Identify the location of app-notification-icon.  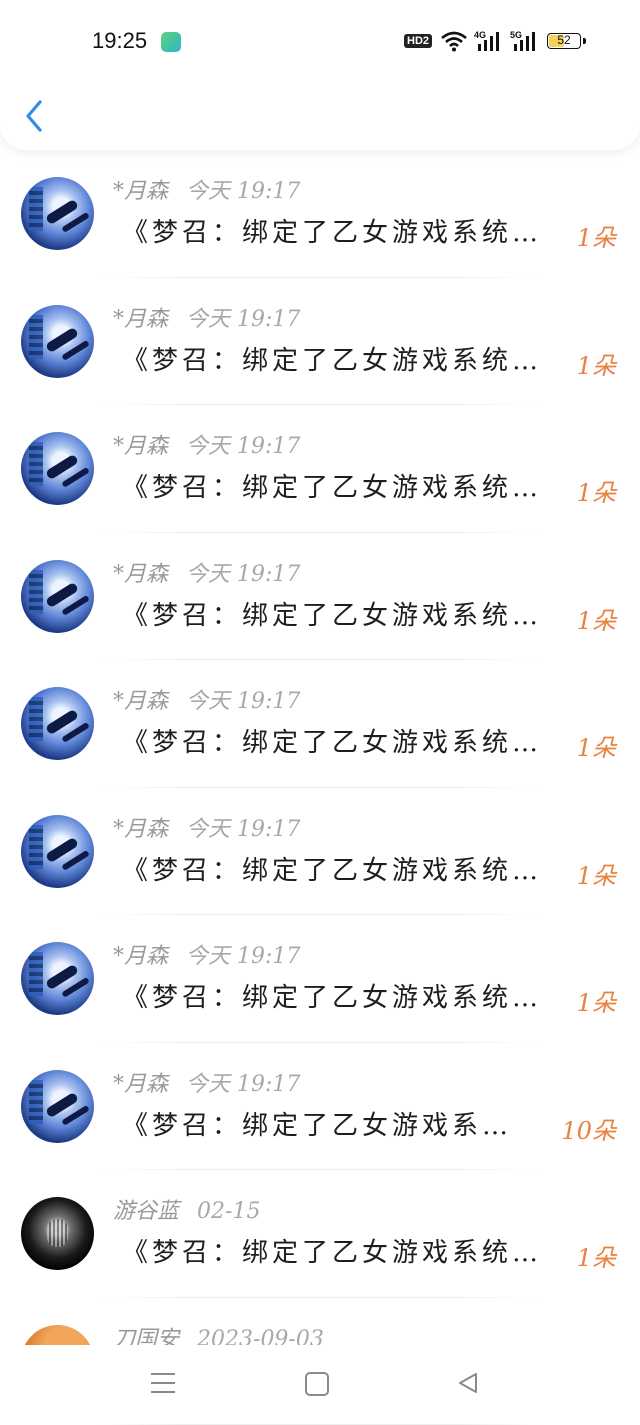
(171, 42).